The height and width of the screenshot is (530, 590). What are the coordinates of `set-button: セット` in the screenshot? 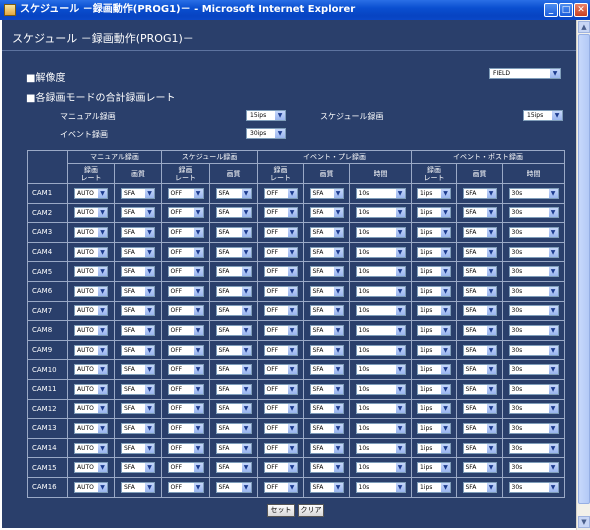 It's located at (281, 510).